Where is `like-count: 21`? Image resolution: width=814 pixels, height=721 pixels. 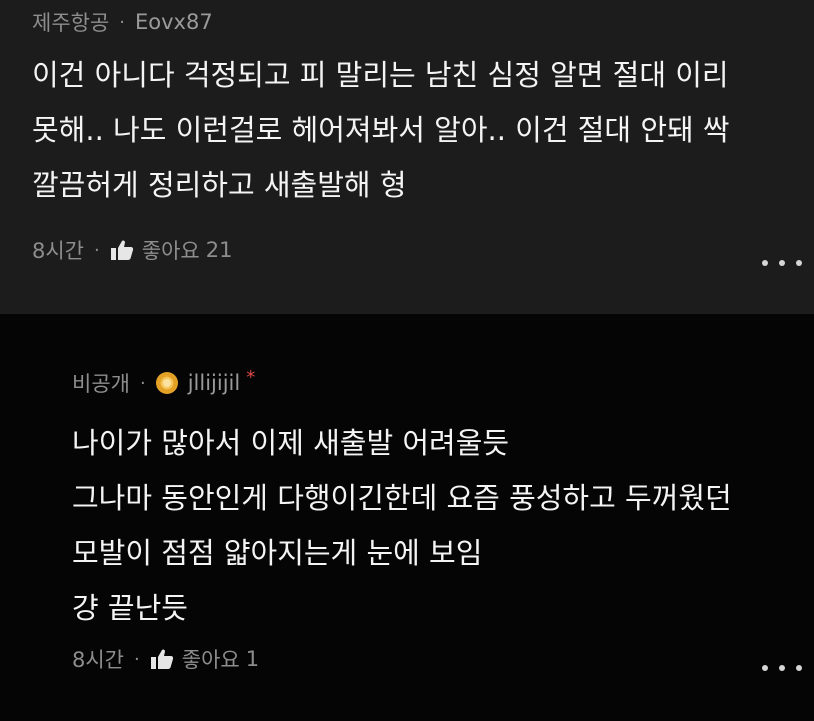 like-count: 21 is located at coordinates (219, 250).